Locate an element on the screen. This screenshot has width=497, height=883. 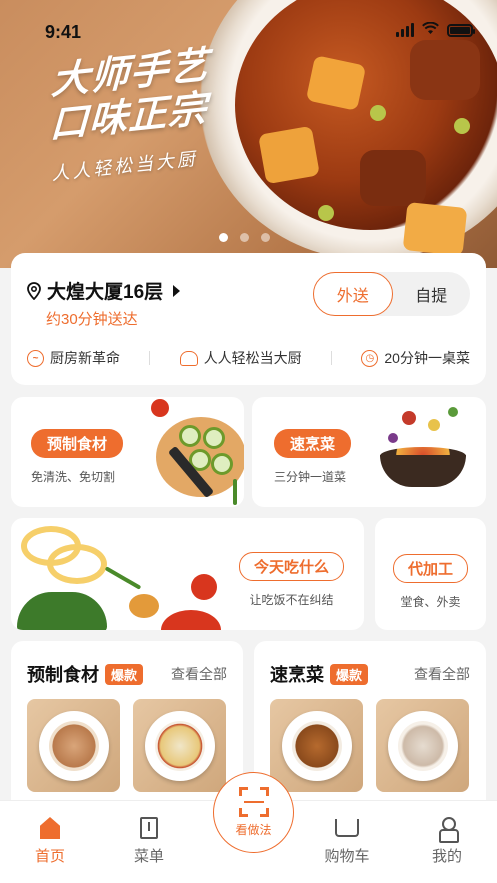
promo-subtitle: 免清洗、免切割 is located at coordinates (73, 477).